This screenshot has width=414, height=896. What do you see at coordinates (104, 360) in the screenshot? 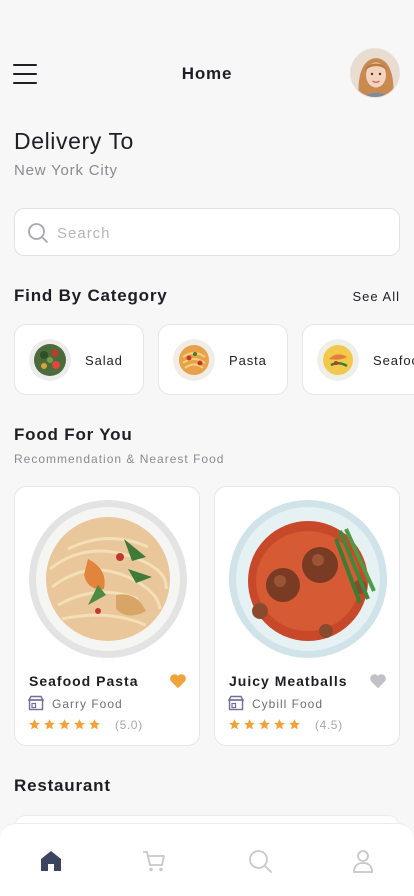
I see `category-label: Salad` at bounding box center [104, 360].